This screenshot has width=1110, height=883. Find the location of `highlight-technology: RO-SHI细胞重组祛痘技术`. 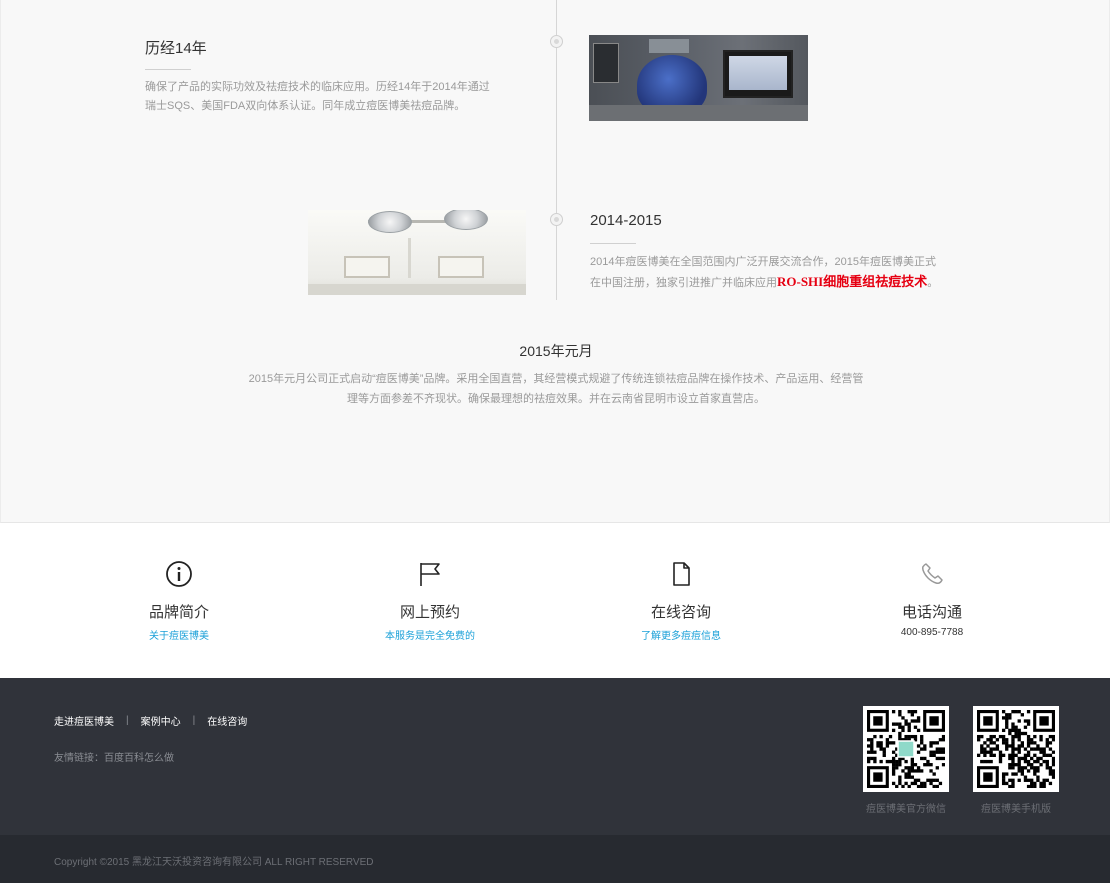

highlight-technology: RO-SHI细胞重组祛痘技术 is located at coordinates (852, 281).